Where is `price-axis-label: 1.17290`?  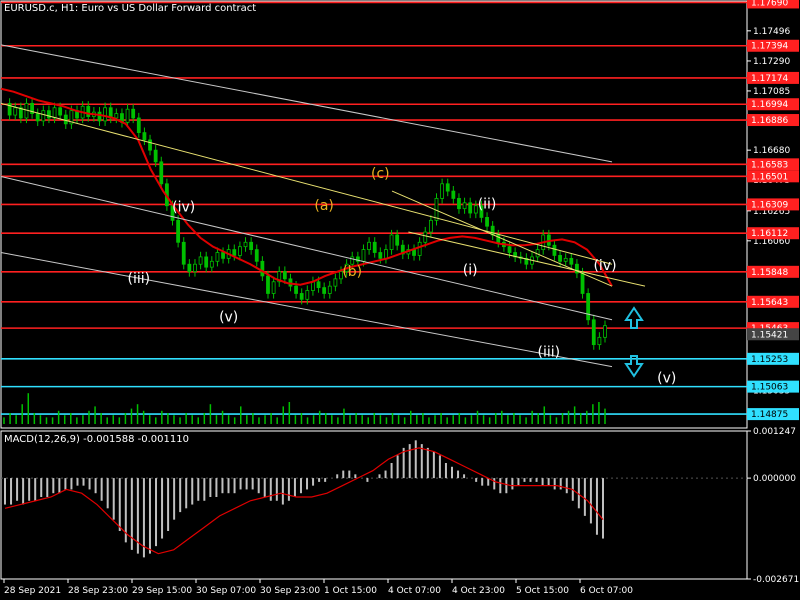
price-axis-label: 1.17290 is located at coordinates (771, 62).